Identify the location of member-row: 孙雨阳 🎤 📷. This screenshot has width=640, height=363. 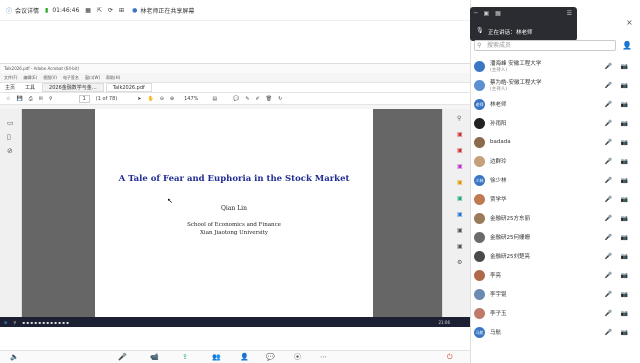
(554, 123).